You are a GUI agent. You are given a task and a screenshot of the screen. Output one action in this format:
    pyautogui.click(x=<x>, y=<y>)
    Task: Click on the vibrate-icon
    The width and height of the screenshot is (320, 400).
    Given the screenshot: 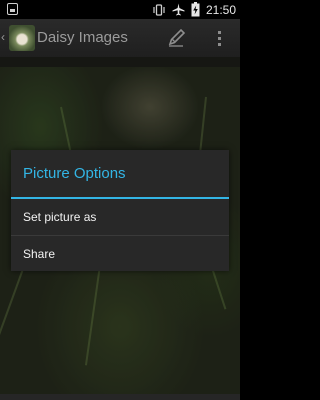 What is the action you would take?
    pyautogui.click(x=159, y=9)
    